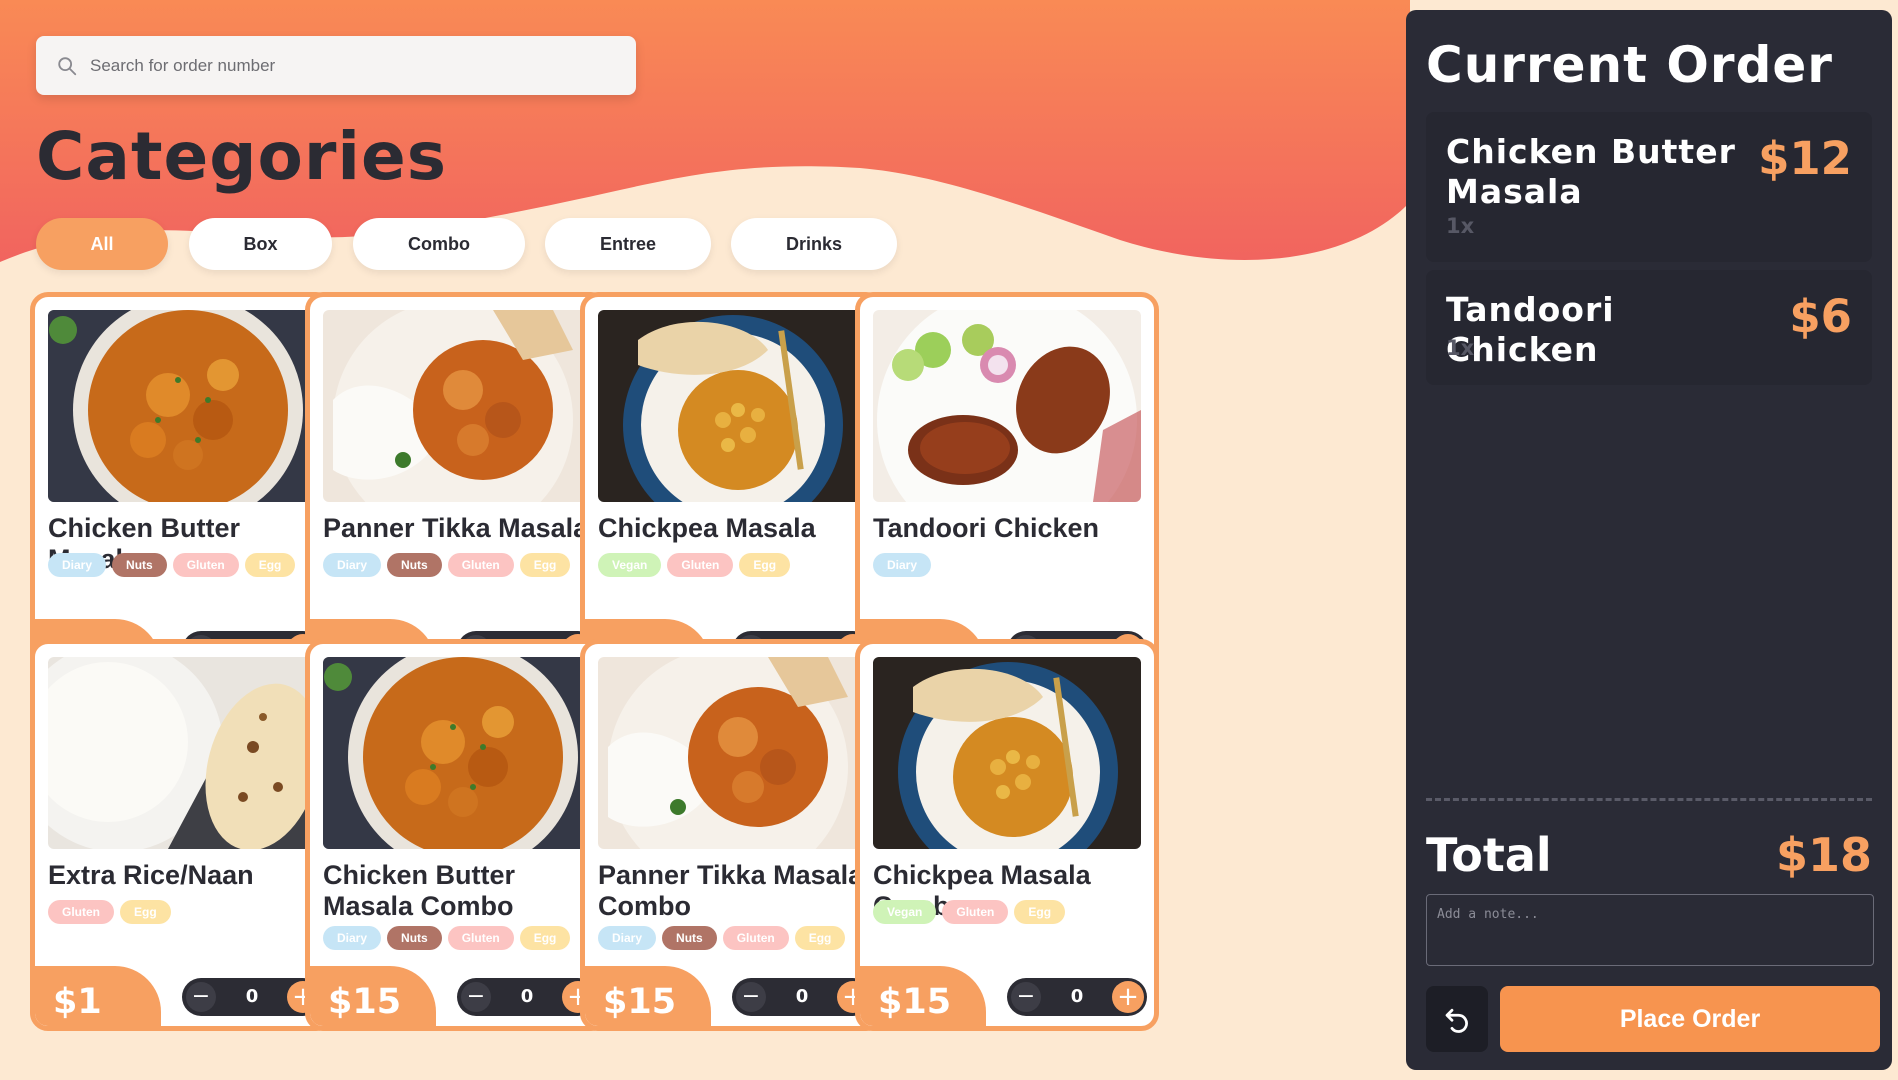 Image resolution: width=1898 pixels, height=1080 pixels. Describe the element at coordinates (707, 528) in the screenshot. I see `menu-item-name: Chickpea Masala` at that location.